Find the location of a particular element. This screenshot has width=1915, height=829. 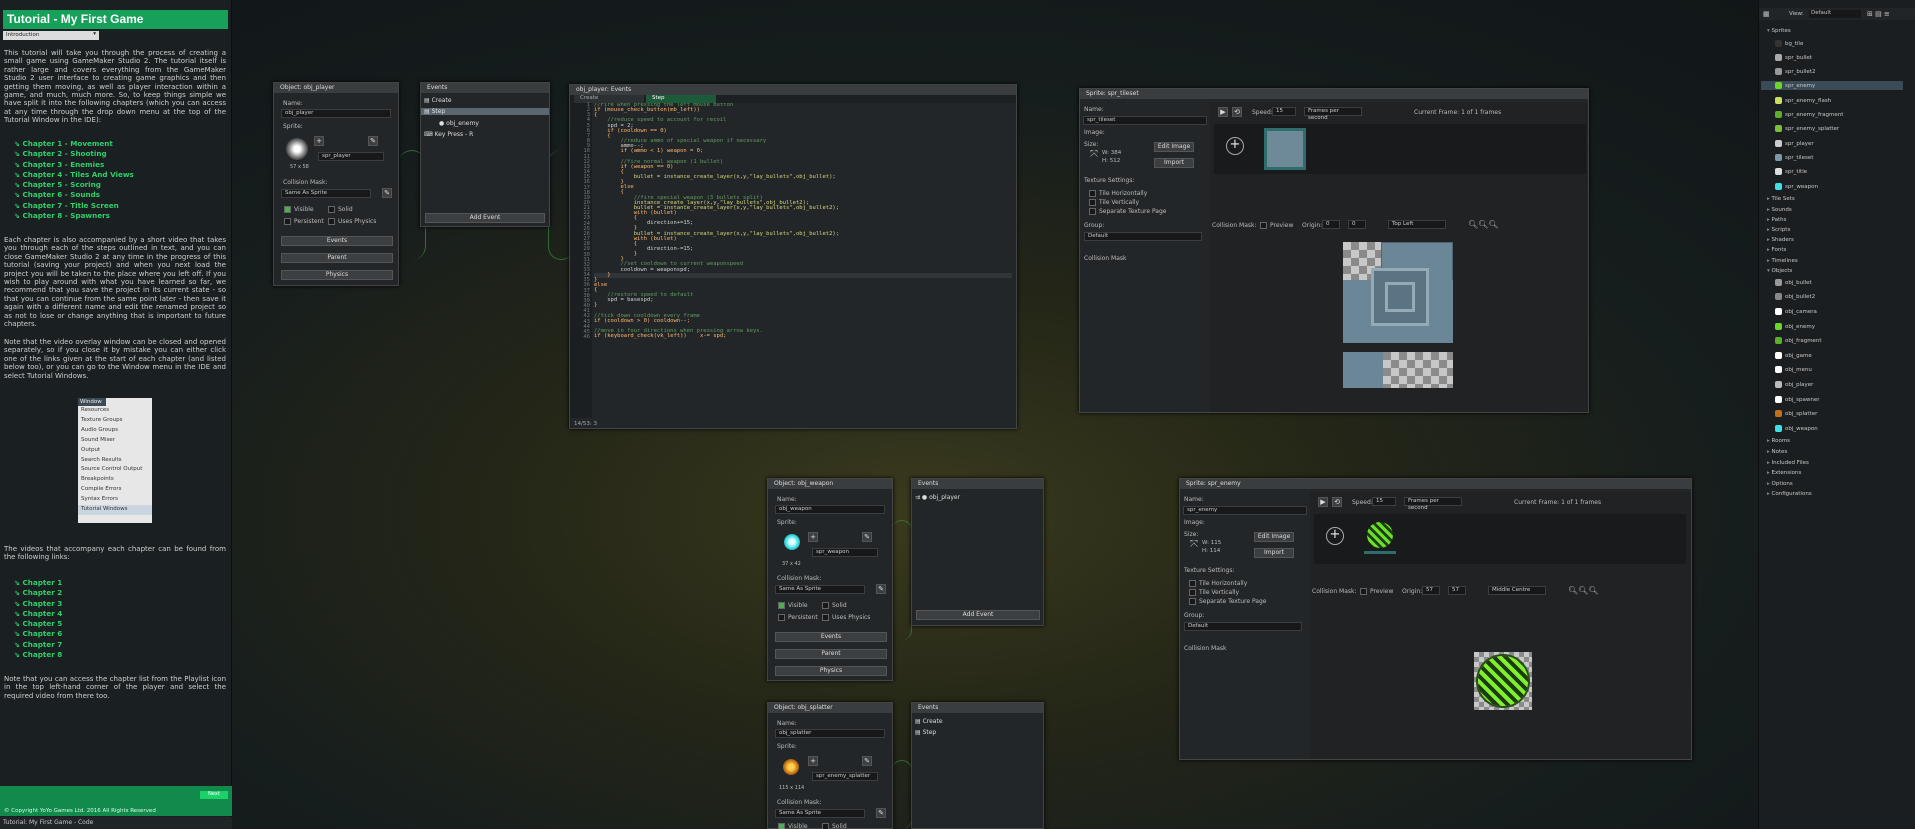

chapter-link: Chapter 4 - Tiles And Views is located at coordinates (74, 175).